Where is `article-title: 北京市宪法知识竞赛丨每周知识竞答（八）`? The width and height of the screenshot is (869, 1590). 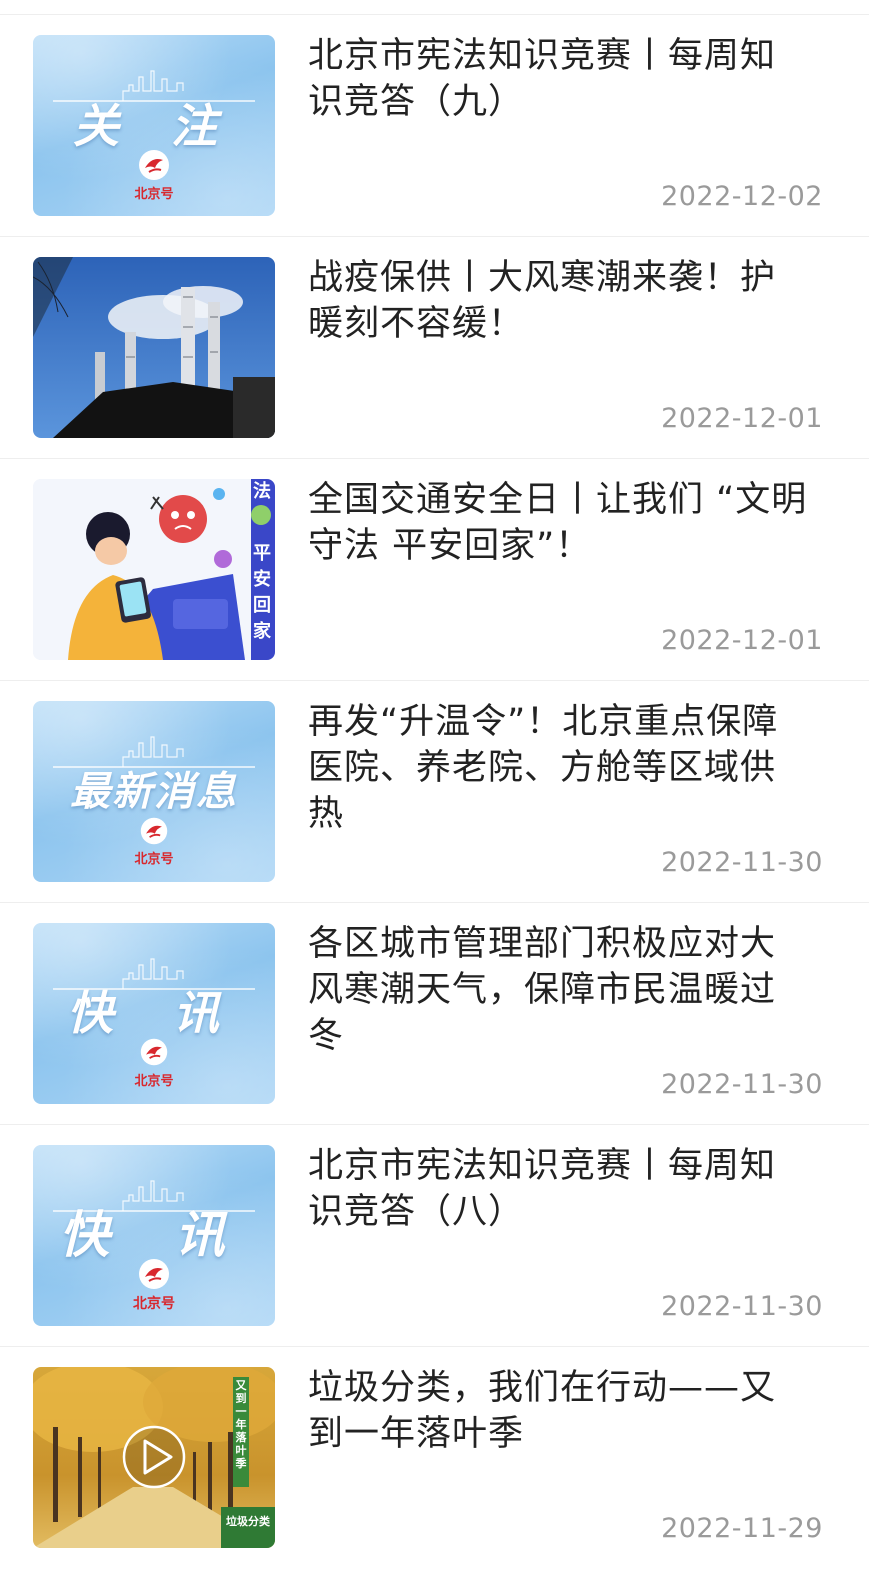
article-title: 北京市宪法知识竞赛丨每周知识竞答（八） is located at coordinates (558, 1189).